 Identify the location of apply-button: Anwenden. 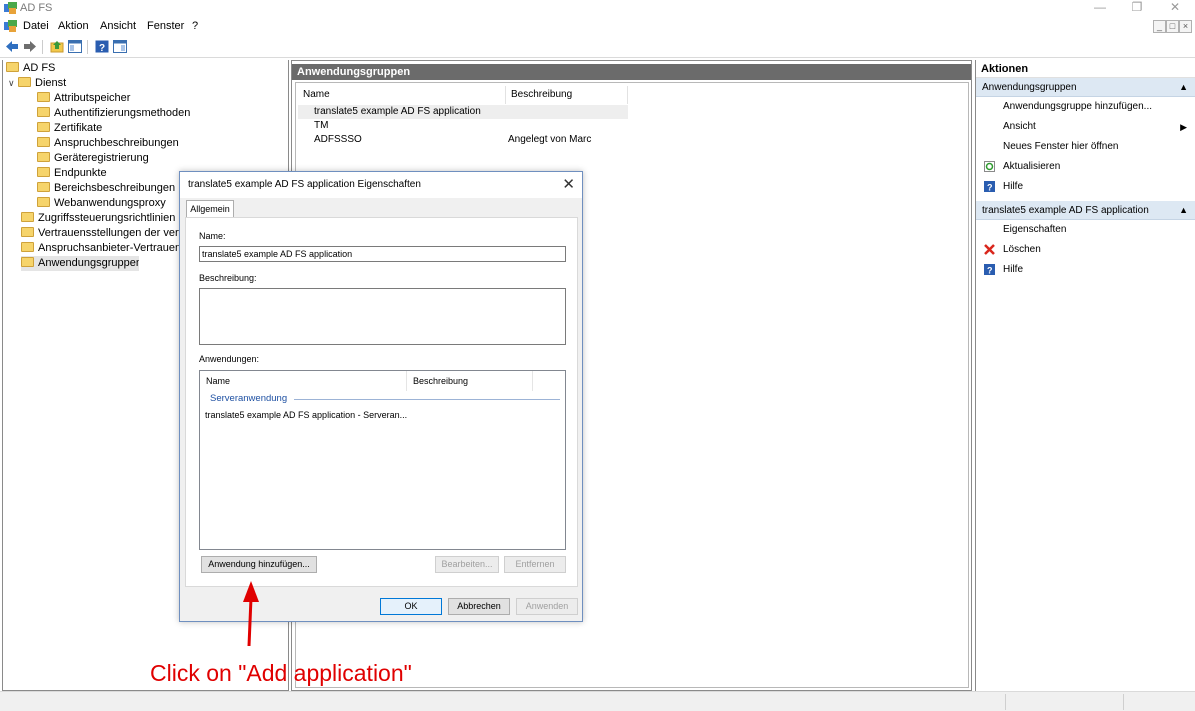
(547, 606).